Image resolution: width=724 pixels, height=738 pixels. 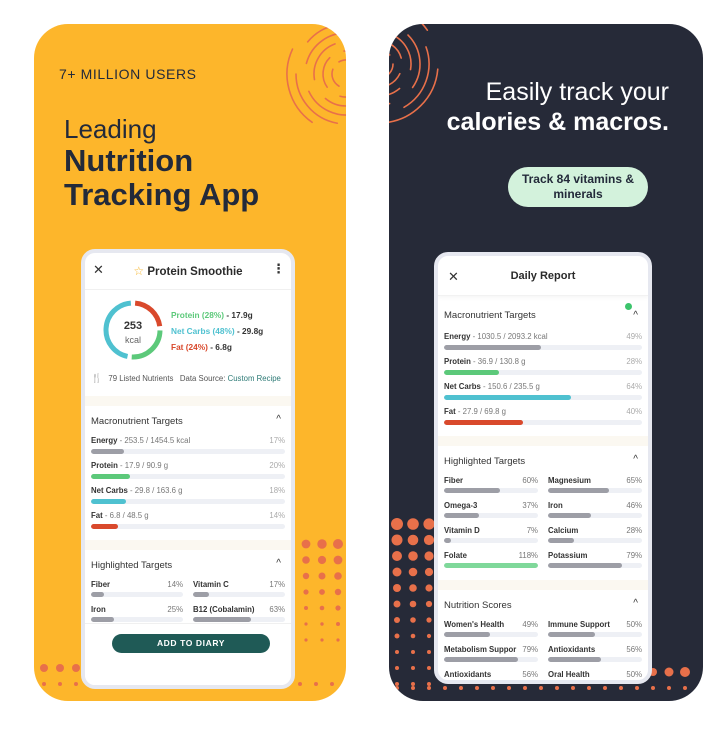 I want to click on highlighted-target-percent: 60%, so click(x=530, y=480).